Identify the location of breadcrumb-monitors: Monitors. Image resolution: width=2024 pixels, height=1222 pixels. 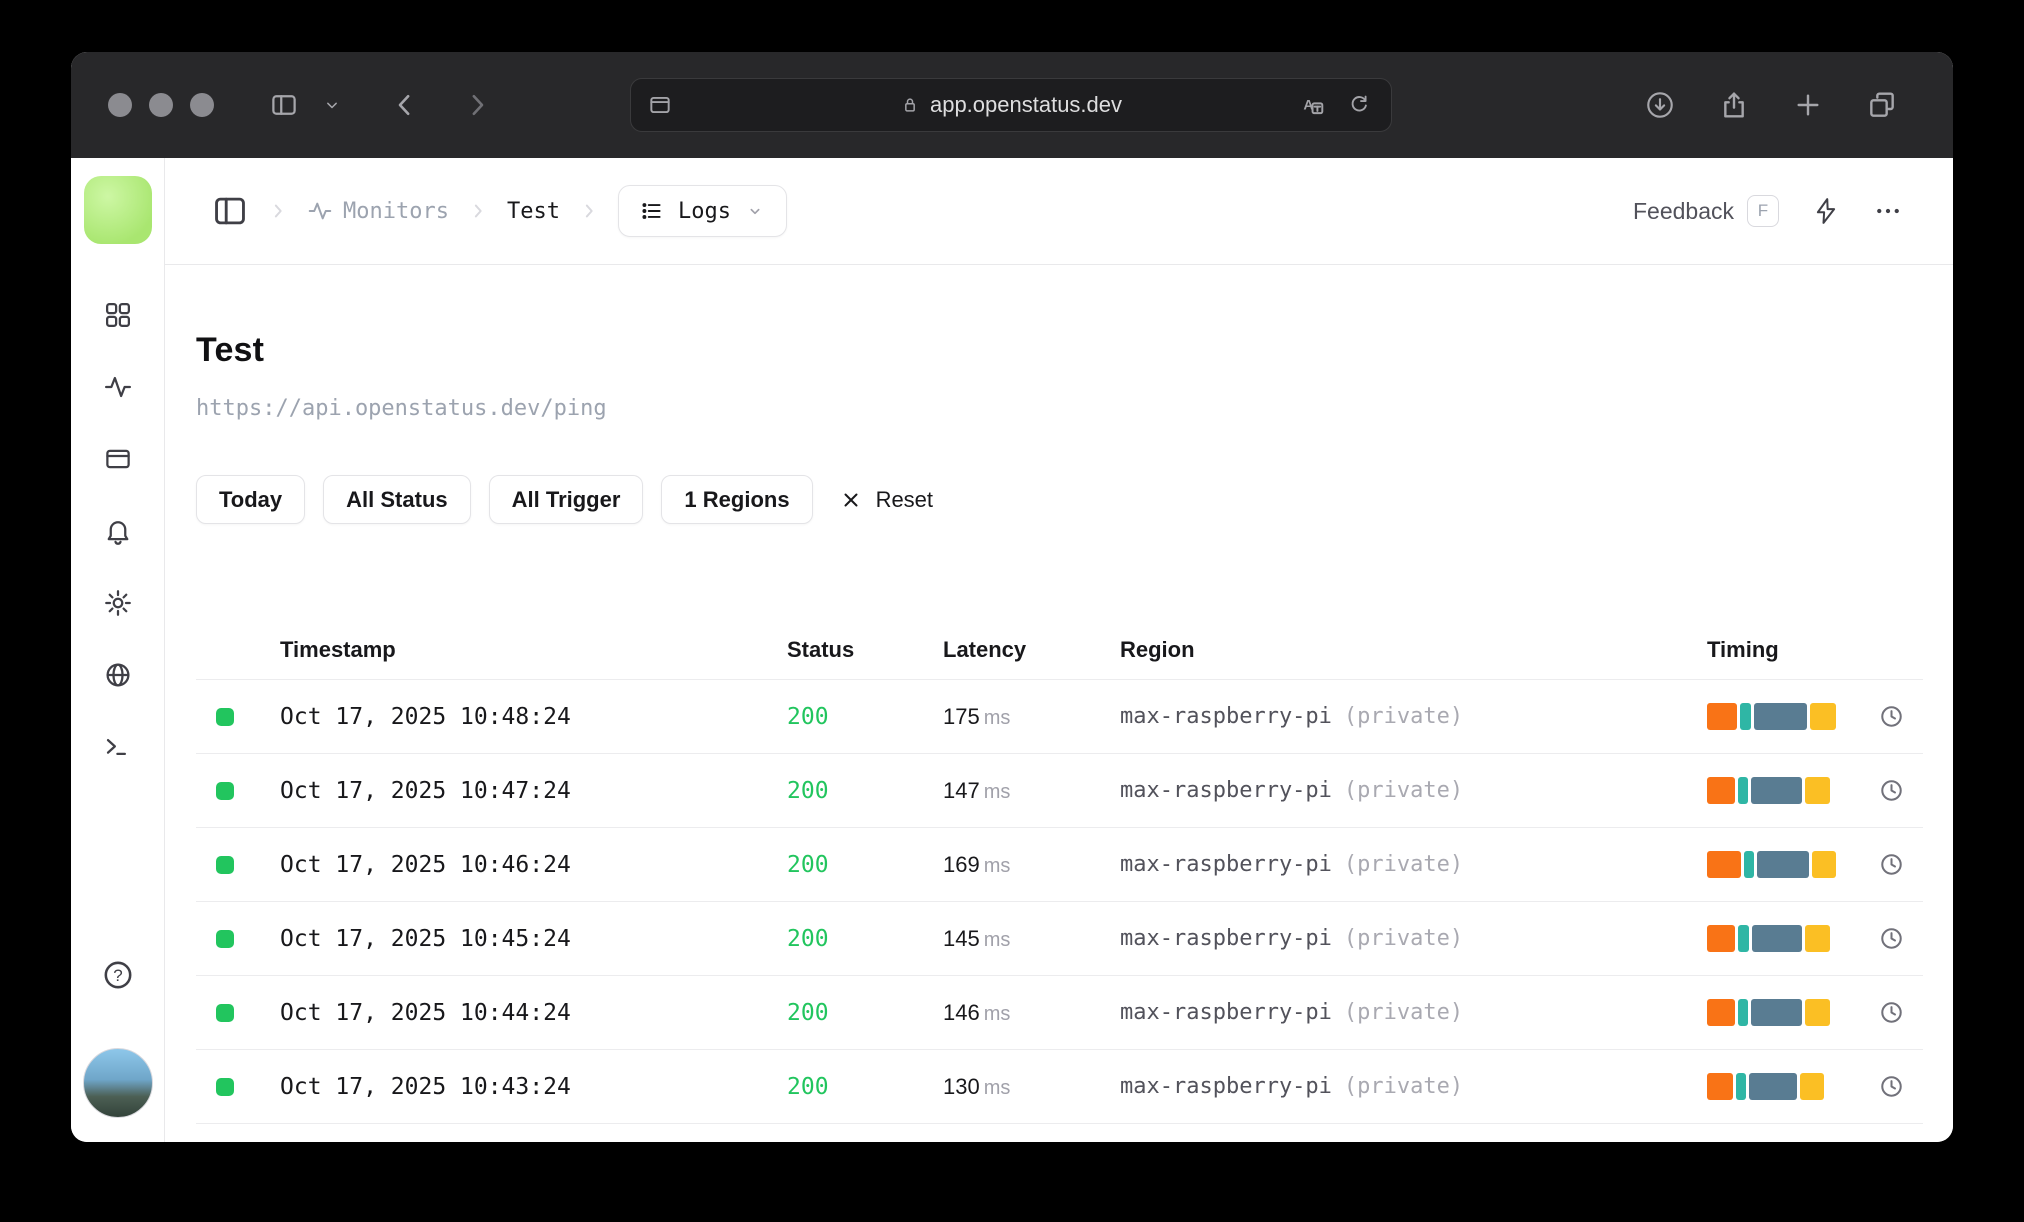
(378, 211).